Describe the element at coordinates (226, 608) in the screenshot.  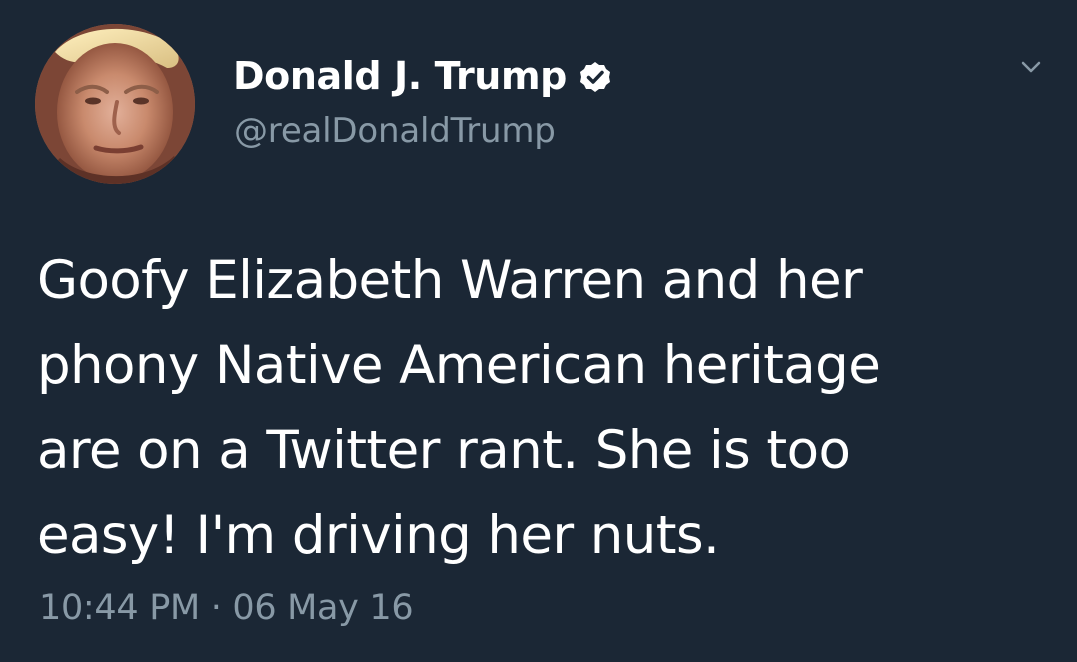
I see `tweet-timestamp: 10:44 PM · 06 May 16` at that location.